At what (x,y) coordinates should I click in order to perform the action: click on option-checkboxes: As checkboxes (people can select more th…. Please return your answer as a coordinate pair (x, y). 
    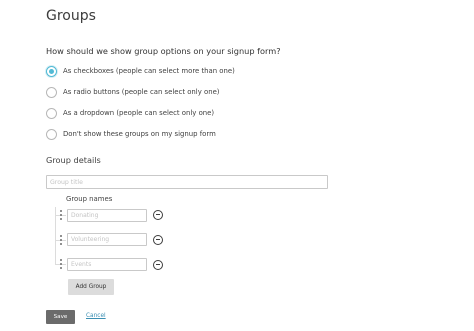
    Looking at the image, I should click on (140, 71).